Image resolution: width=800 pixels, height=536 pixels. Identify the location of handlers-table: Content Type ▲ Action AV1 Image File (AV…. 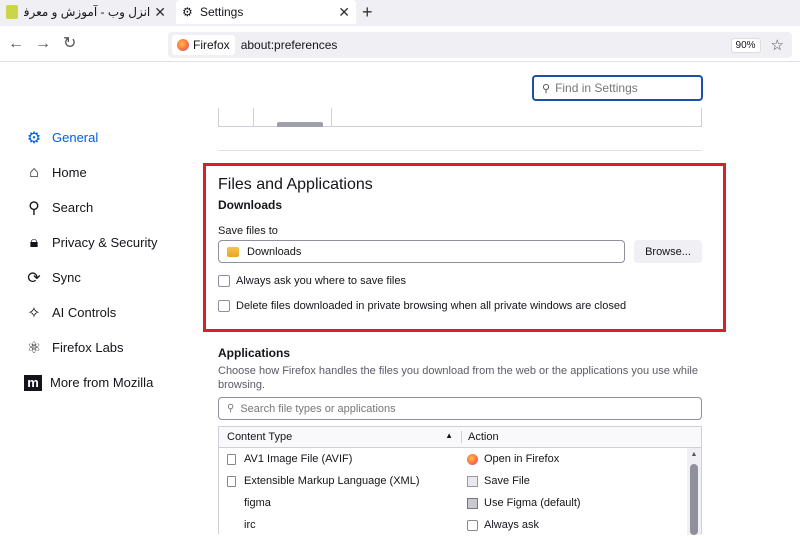
(460, 481).